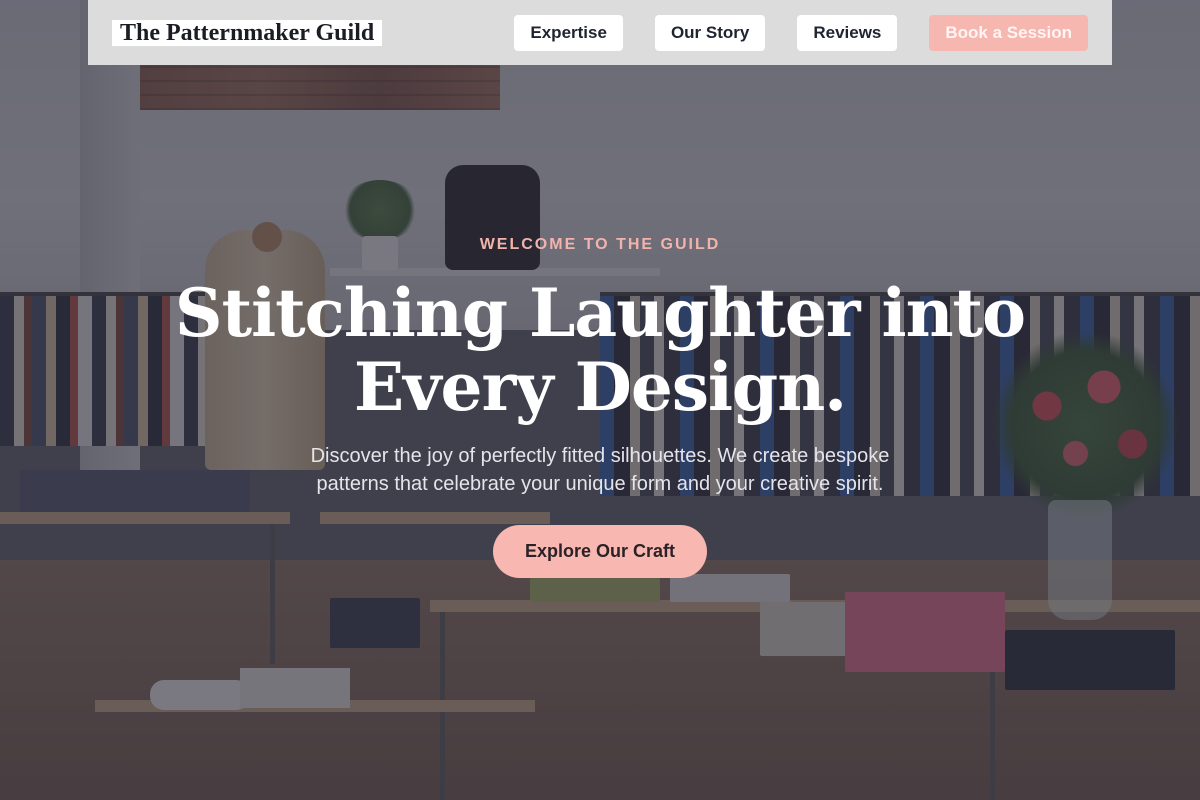 This screenshot has width=1200, height=800. Describe the element at coordinates (600, 244) in the screenshot. I see `hero-eyebrow: WELCOME TO THE GUILD` at that location.